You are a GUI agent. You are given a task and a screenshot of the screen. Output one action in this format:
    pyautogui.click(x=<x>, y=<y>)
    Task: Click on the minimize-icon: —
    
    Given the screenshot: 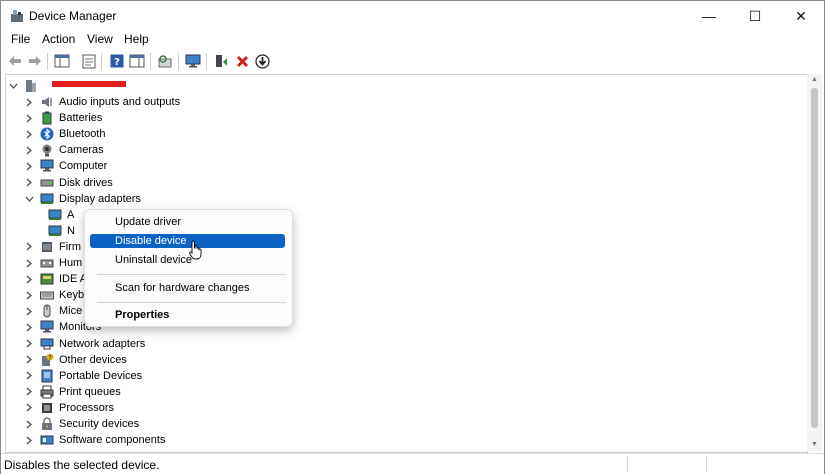 What is the action you would take?
    pyautogui.click(x=709, y=16)
    